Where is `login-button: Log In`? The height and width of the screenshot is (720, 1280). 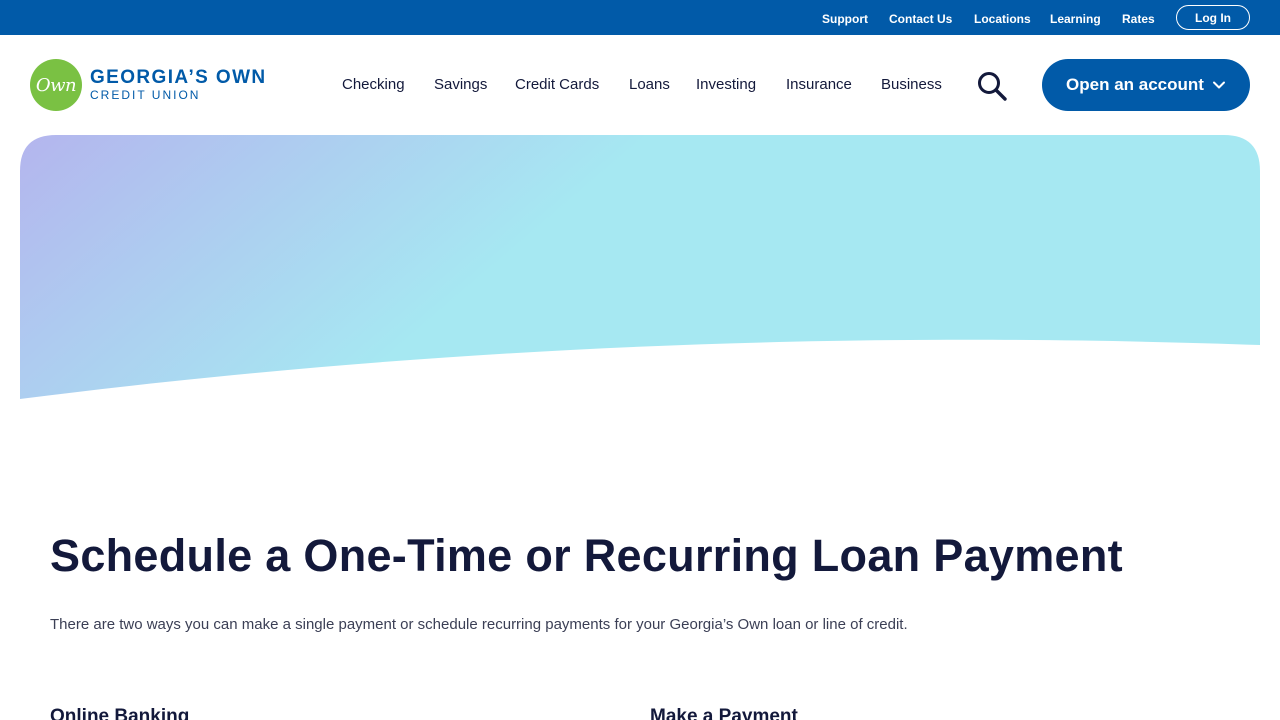 login-button: Log In is located at coordinates (1213, 17).